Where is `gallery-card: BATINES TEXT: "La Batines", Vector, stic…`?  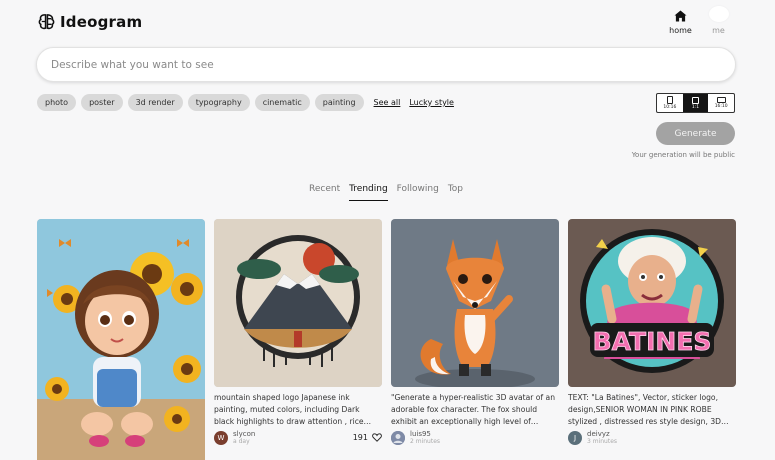
gallery-card: BATINES TEXT: "La Batines", Vector, stic… is located at coordinates (652, 332).